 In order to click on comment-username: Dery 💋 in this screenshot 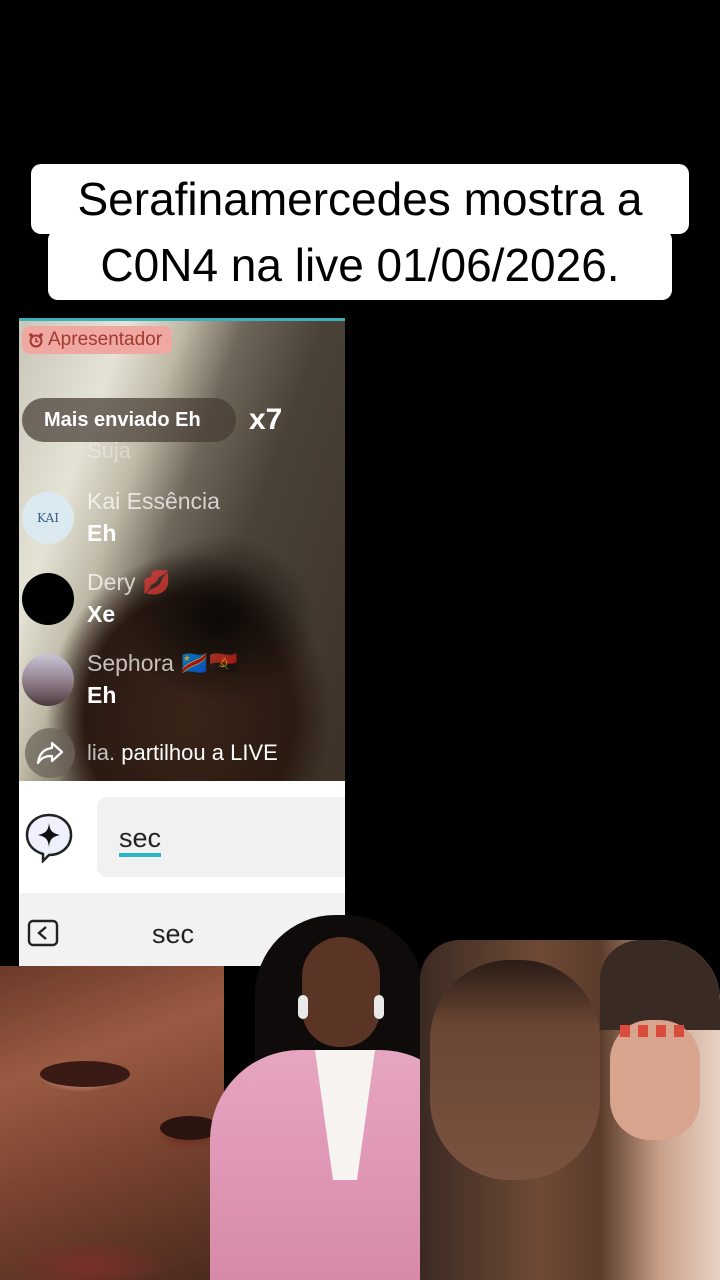, I will do `click(129, 582)`.